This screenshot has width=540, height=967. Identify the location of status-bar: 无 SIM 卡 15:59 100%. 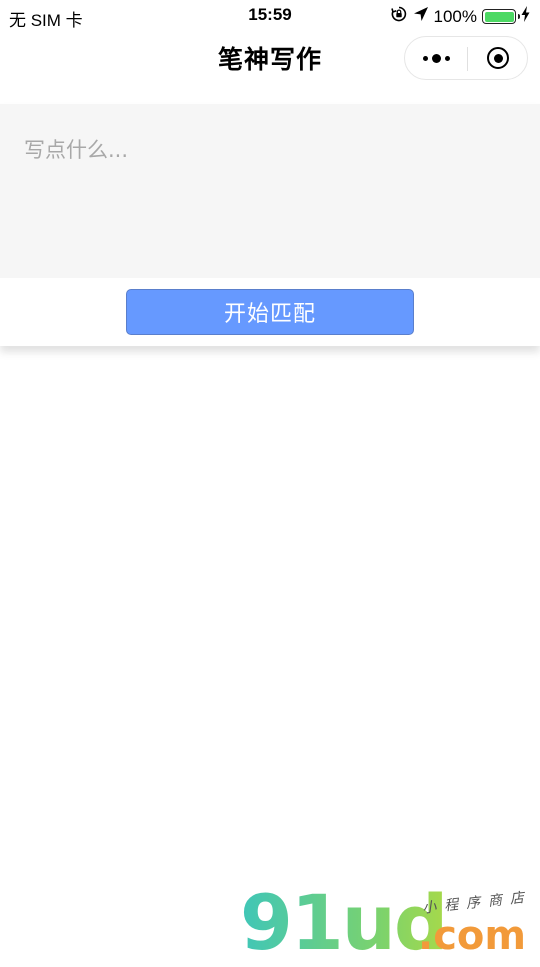
(270, 16).